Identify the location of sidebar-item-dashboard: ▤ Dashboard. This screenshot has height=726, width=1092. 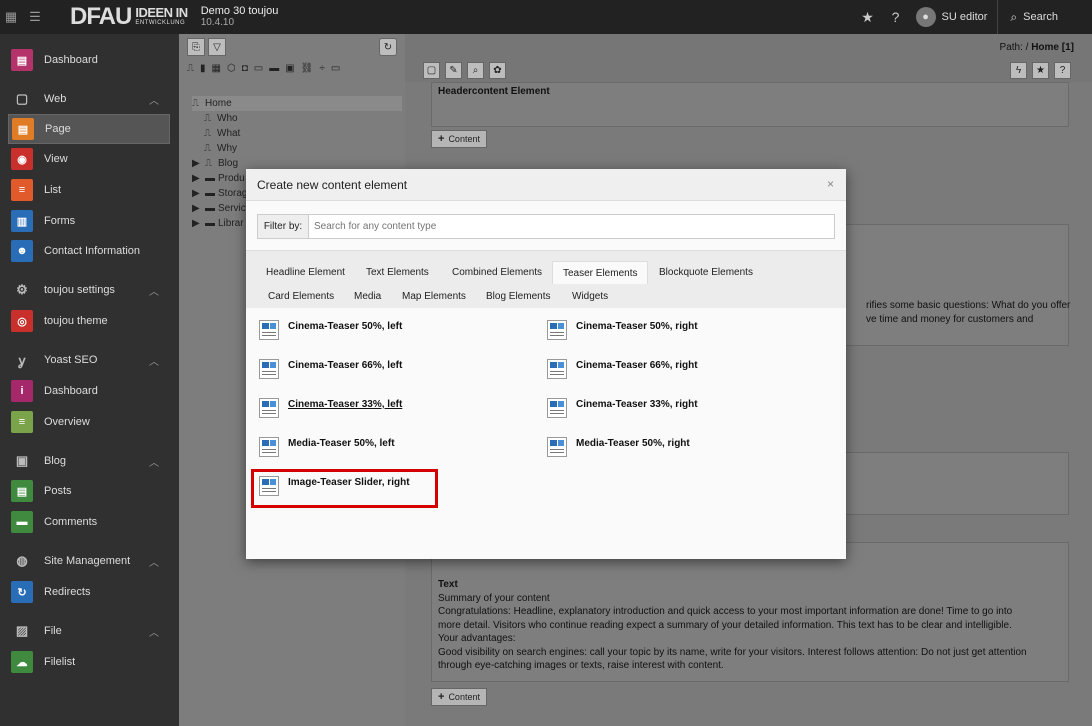
(89, 60).